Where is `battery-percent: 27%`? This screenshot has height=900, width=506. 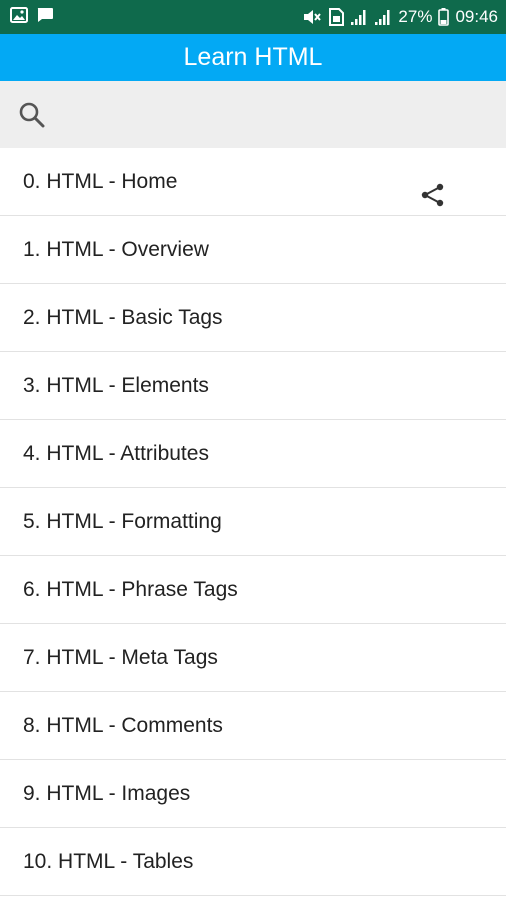 battery-percent: 27% is located at coordinates (415, 16).